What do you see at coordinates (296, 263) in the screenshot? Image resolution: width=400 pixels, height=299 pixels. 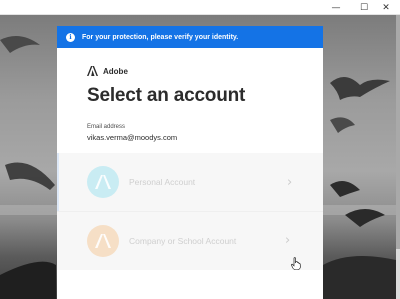 I see `hand-cursor-icon` at bounding box center [296, 263].